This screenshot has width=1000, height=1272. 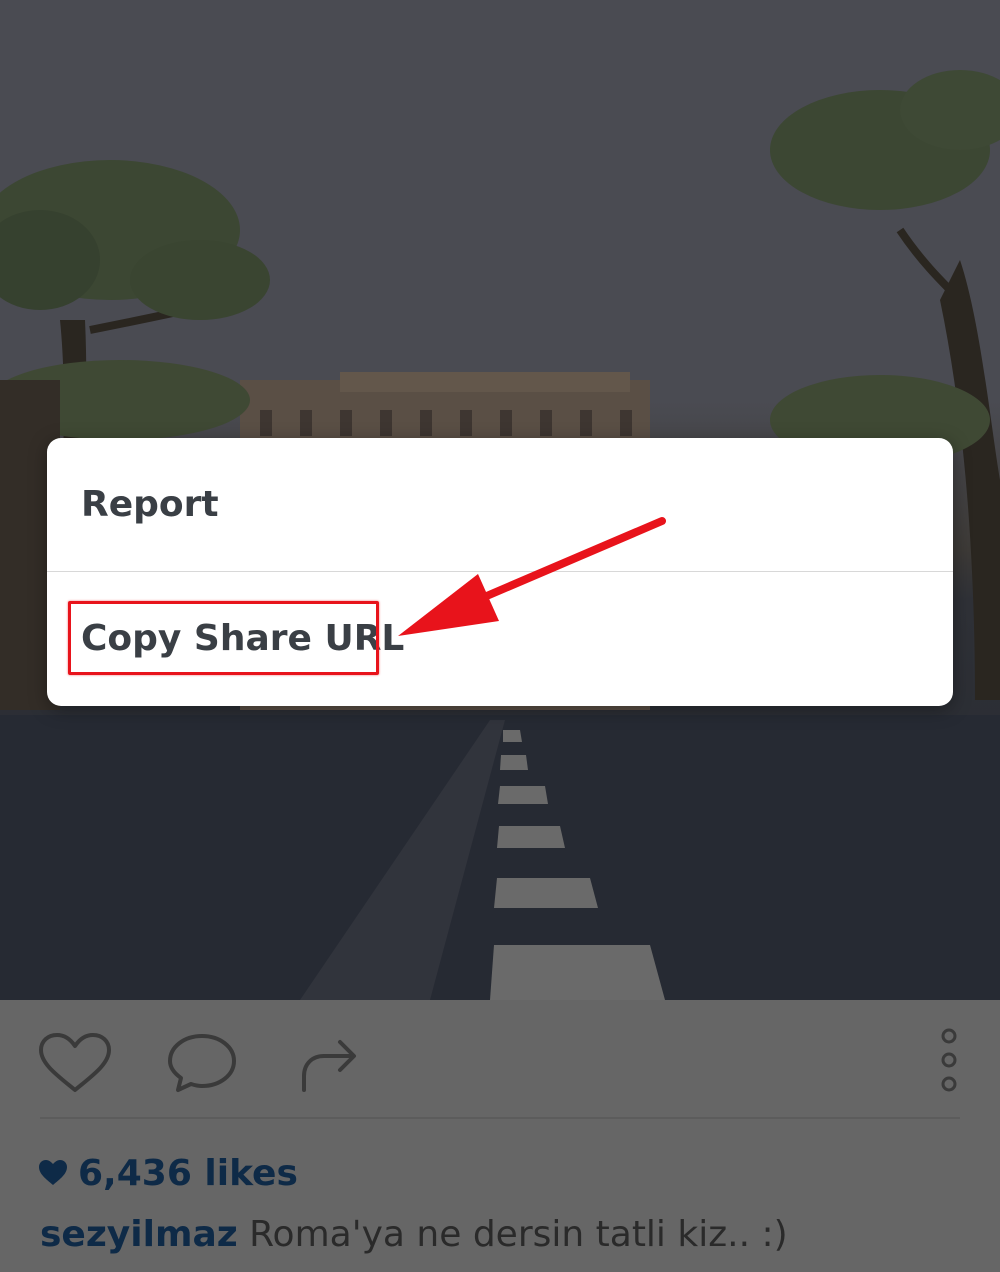 What do you see at coordinates (949, 1061) in the screenshot?
I see `more-options-icon` at bounding box center [949, 1061].